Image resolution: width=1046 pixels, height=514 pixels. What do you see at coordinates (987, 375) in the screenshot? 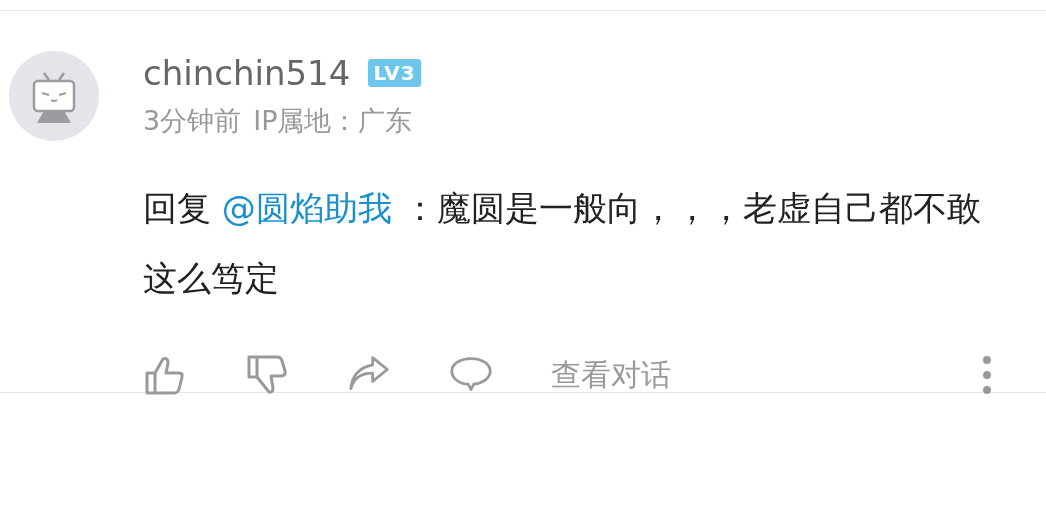
I see `more-options-icon` at bounding box center [987, 375].